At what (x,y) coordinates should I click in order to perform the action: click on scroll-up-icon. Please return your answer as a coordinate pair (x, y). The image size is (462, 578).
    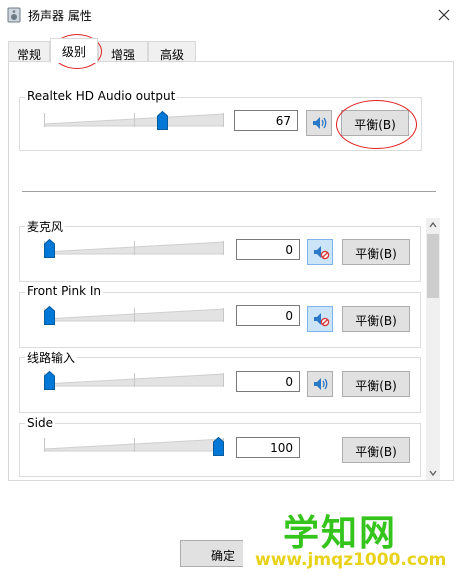
    Looking at the image, I should click on (433, 225).